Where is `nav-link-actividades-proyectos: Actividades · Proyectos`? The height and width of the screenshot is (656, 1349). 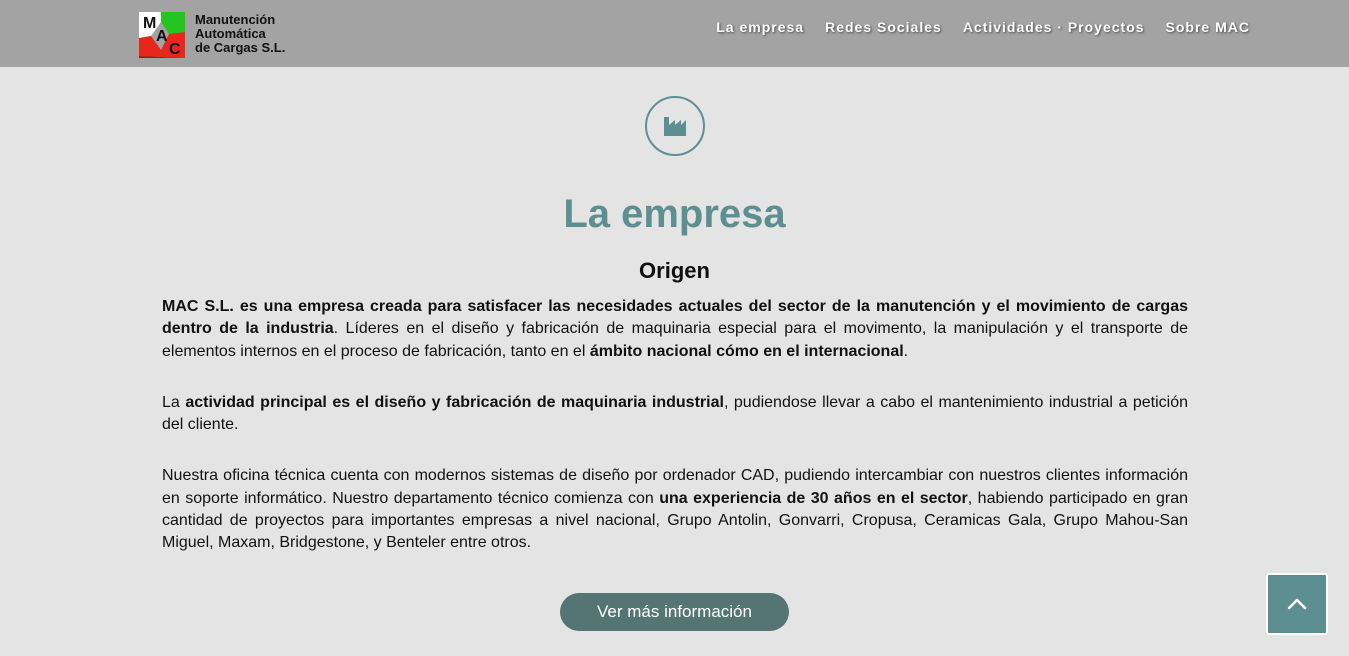
nav-link-actividades-proyectos: Actividades · Proyectos is located at coordinates (1054, 27).